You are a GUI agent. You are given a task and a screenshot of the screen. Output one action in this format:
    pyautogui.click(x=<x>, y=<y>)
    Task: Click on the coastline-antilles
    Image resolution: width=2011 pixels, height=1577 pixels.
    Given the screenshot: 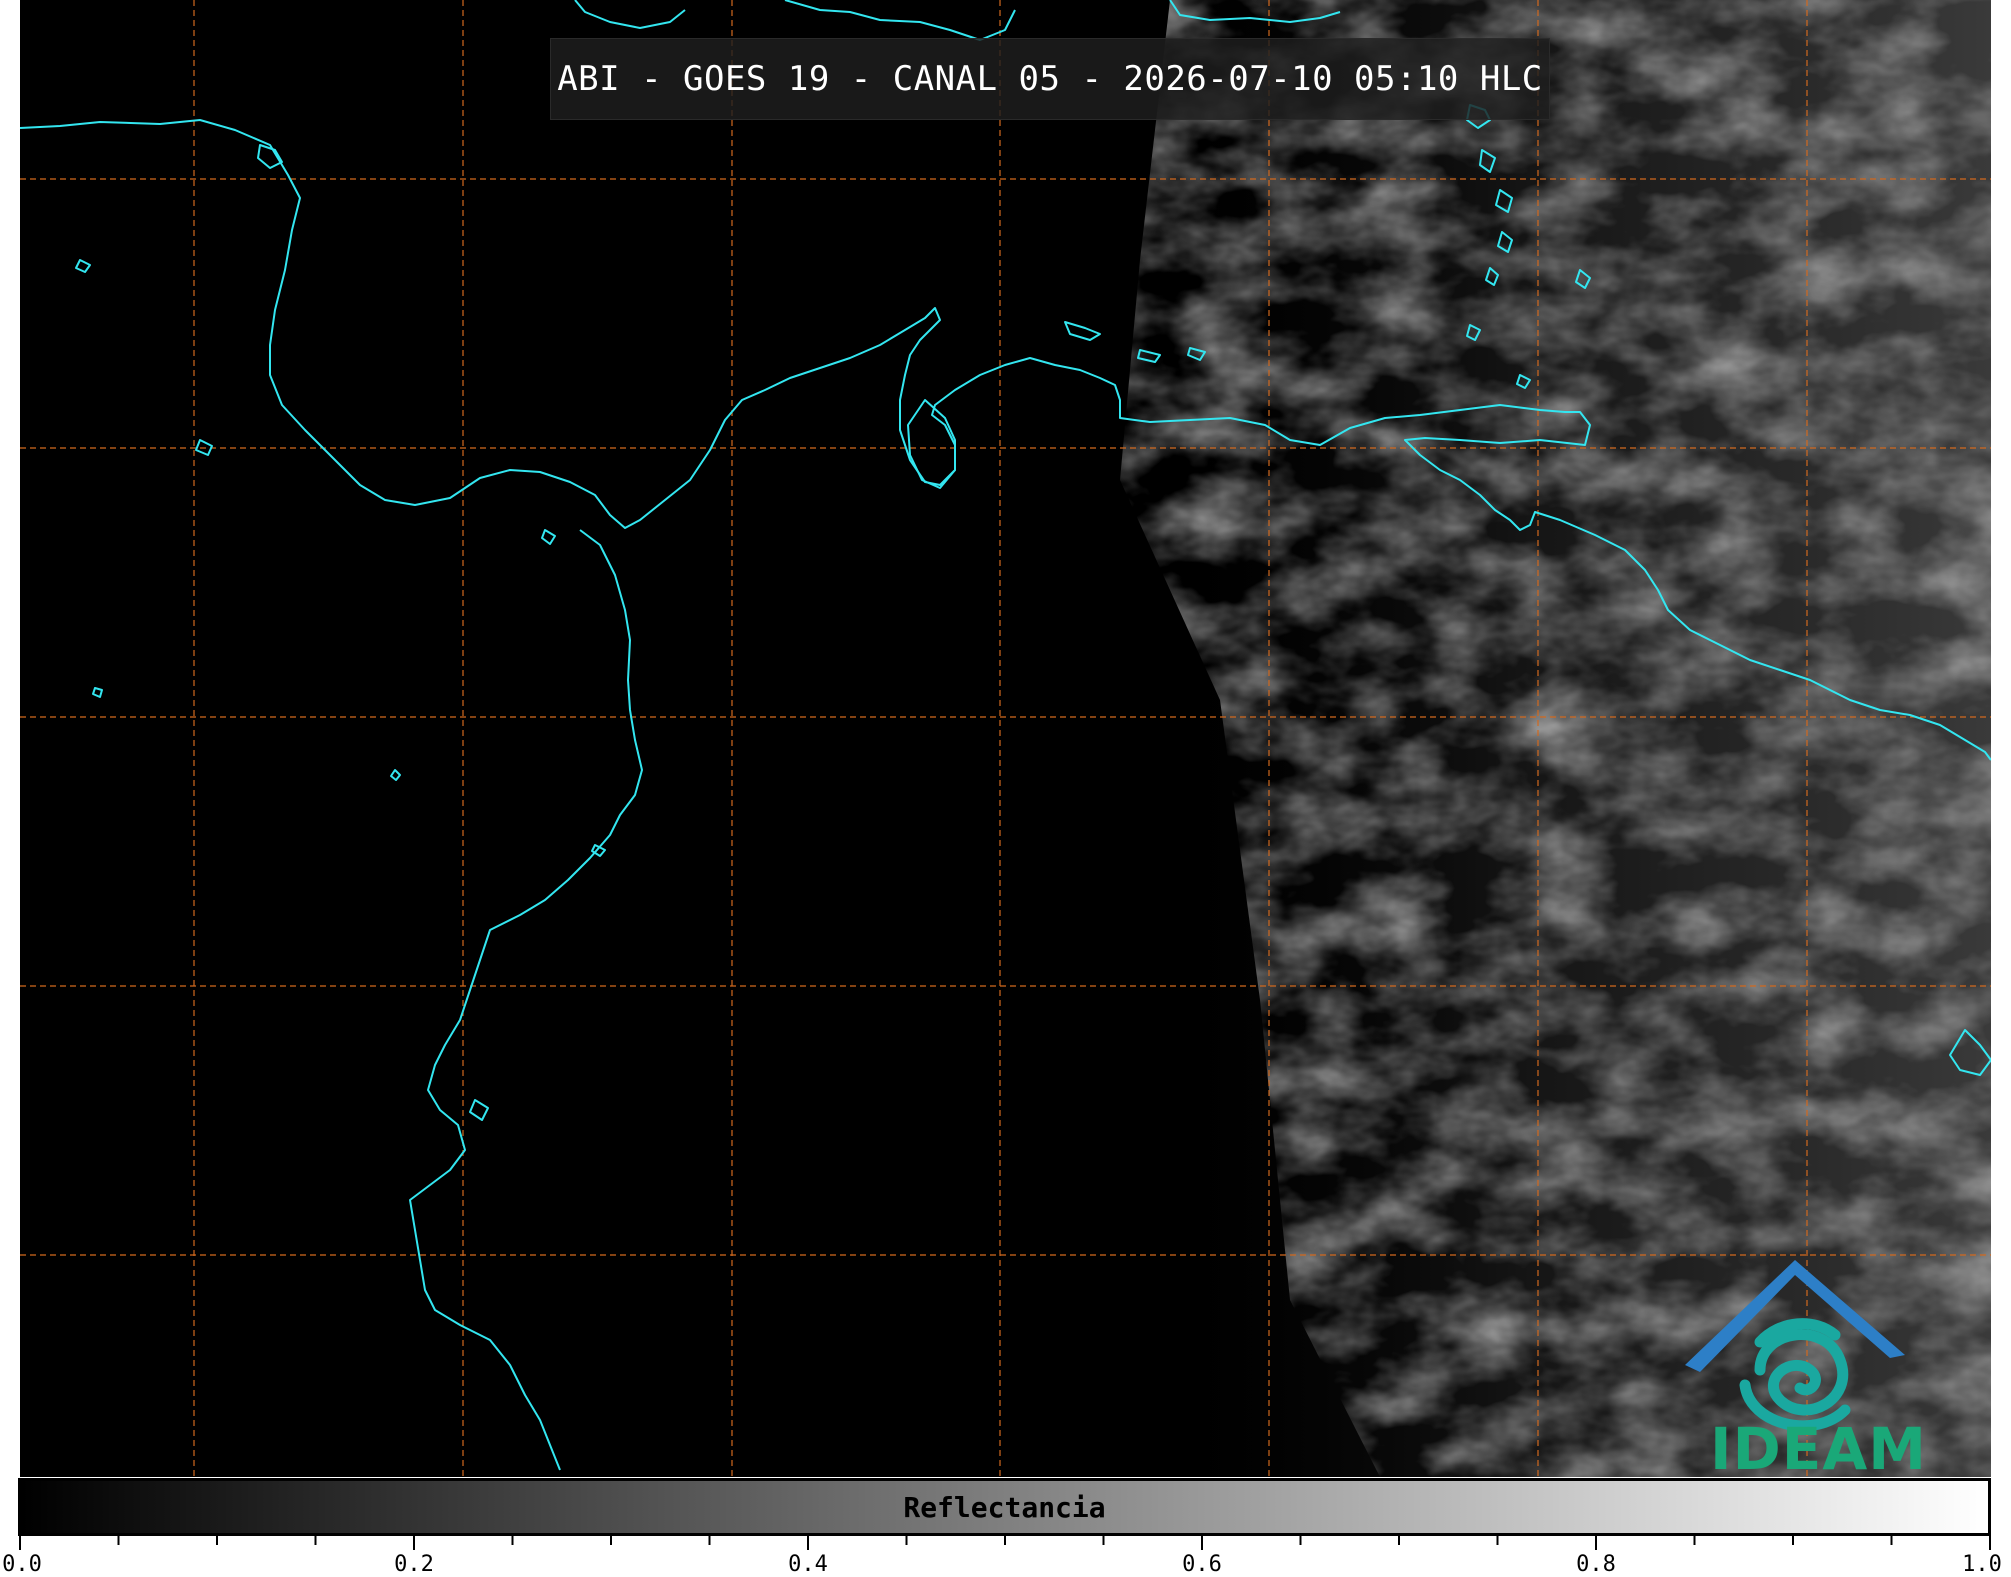 What is the action you would take?
    pyautogui.click(x=630, y=14)
    